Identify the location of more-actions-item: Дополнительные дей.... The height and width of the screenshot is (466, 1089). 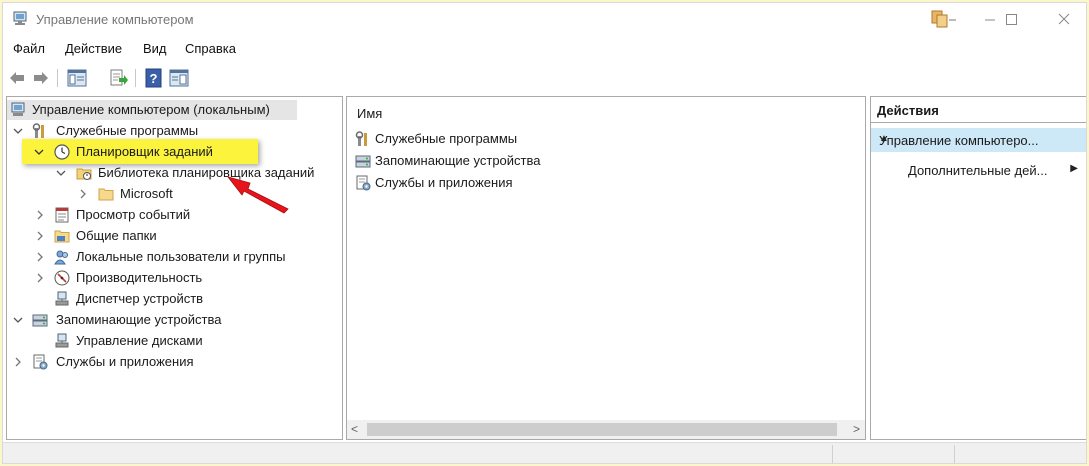
(977, 170).